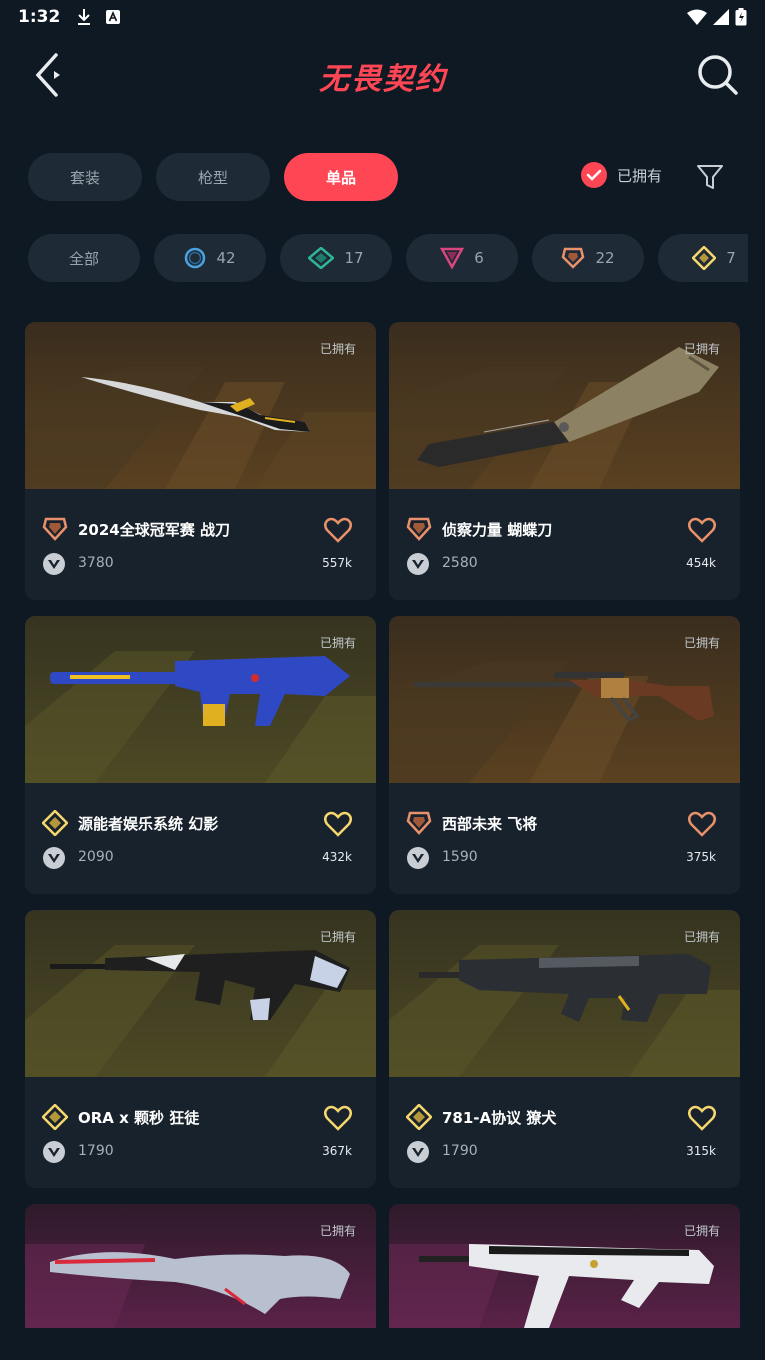 The height and width of the screenshot is (1360, 765). I want to click on filter-button, so click(710, 177).